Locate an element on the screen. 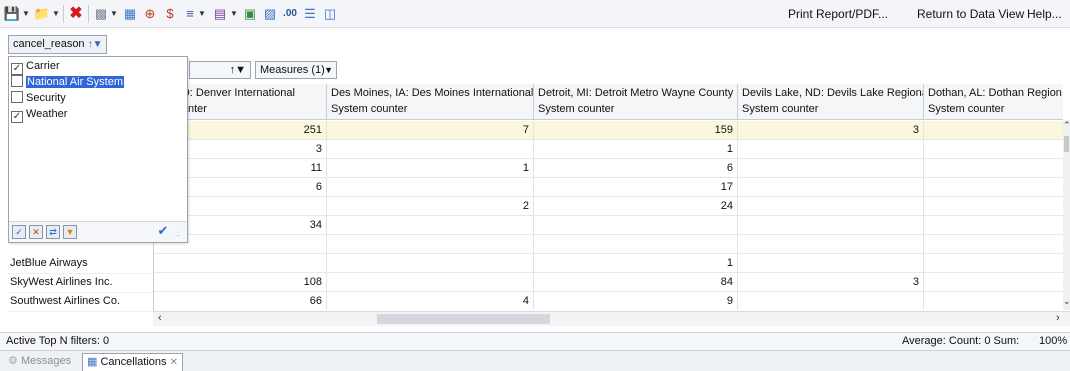 This screenshot has width=1070, height=371. export-icon: ▣ is located at coordinates (250, 14).